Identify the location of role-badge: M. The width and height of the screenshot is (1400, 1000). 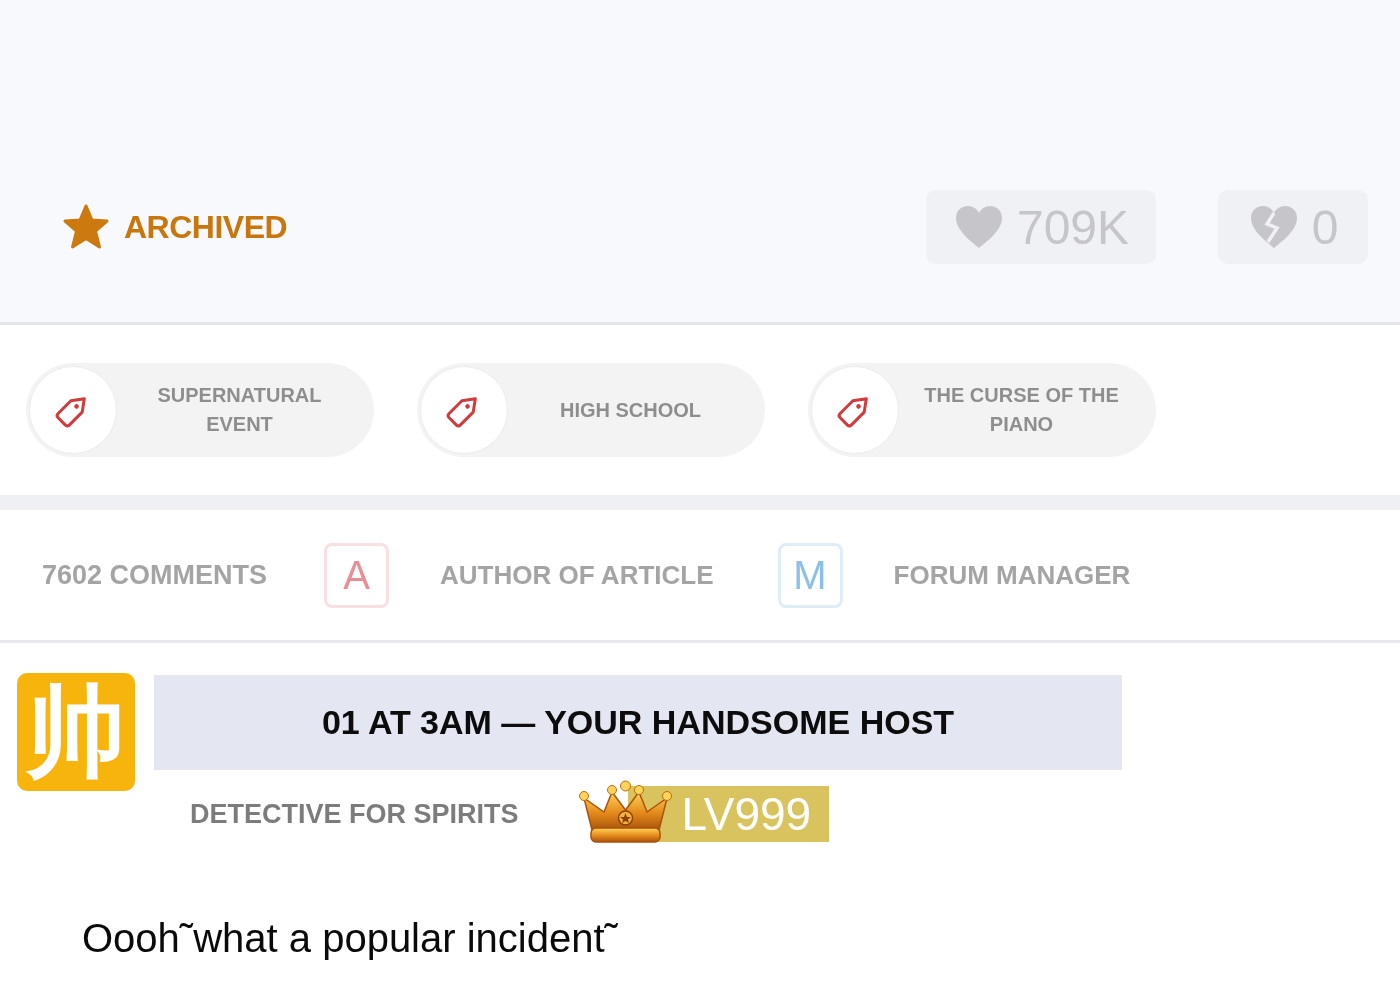
(810, 575).